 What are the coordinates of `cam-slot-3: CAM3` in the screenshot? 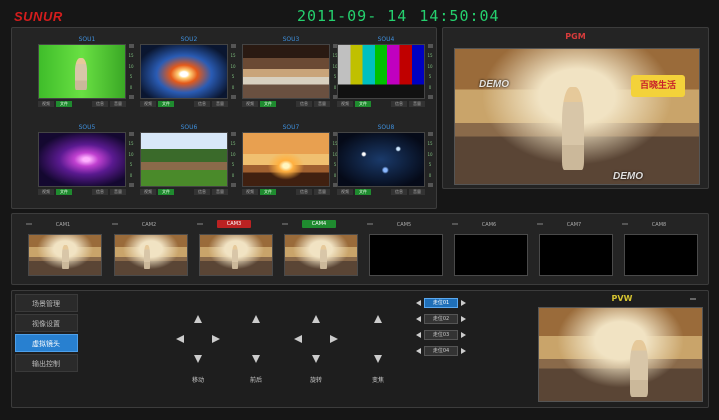 It's located at (234, 248).